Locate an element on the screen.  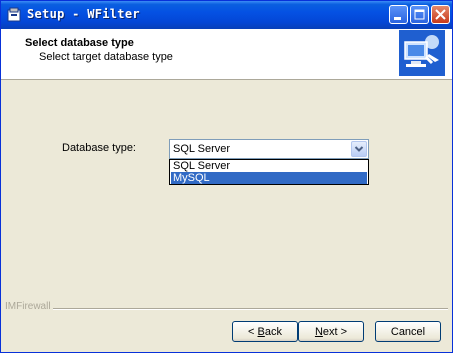
option-sql-server: SQL Server is located at coordinates (269, 166).